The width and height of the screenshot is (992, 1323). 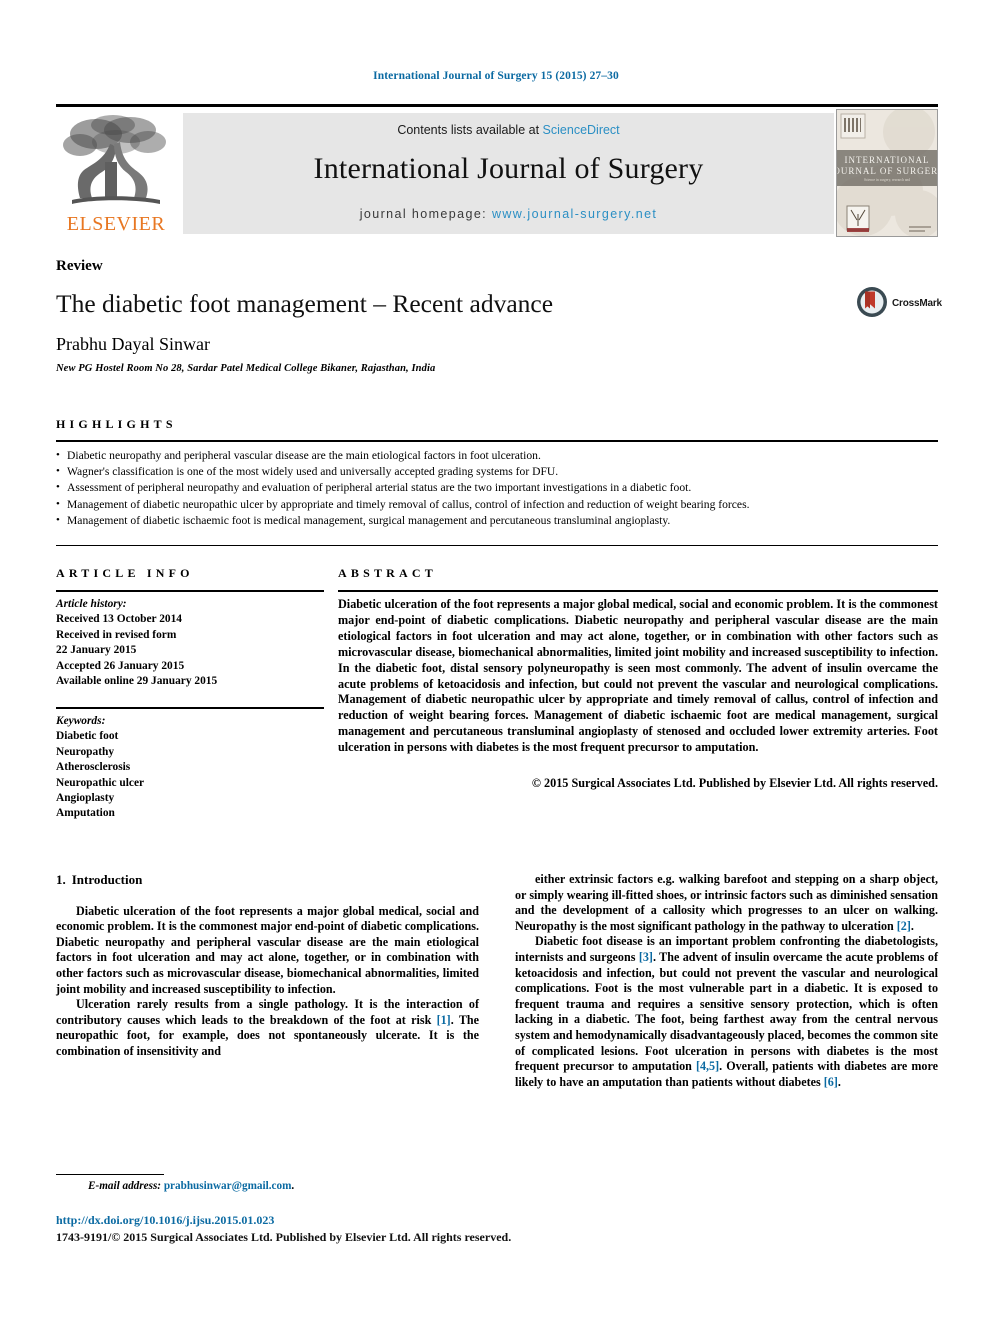 I want to click on citation-reference: [6], so click(x=831, y=1082).